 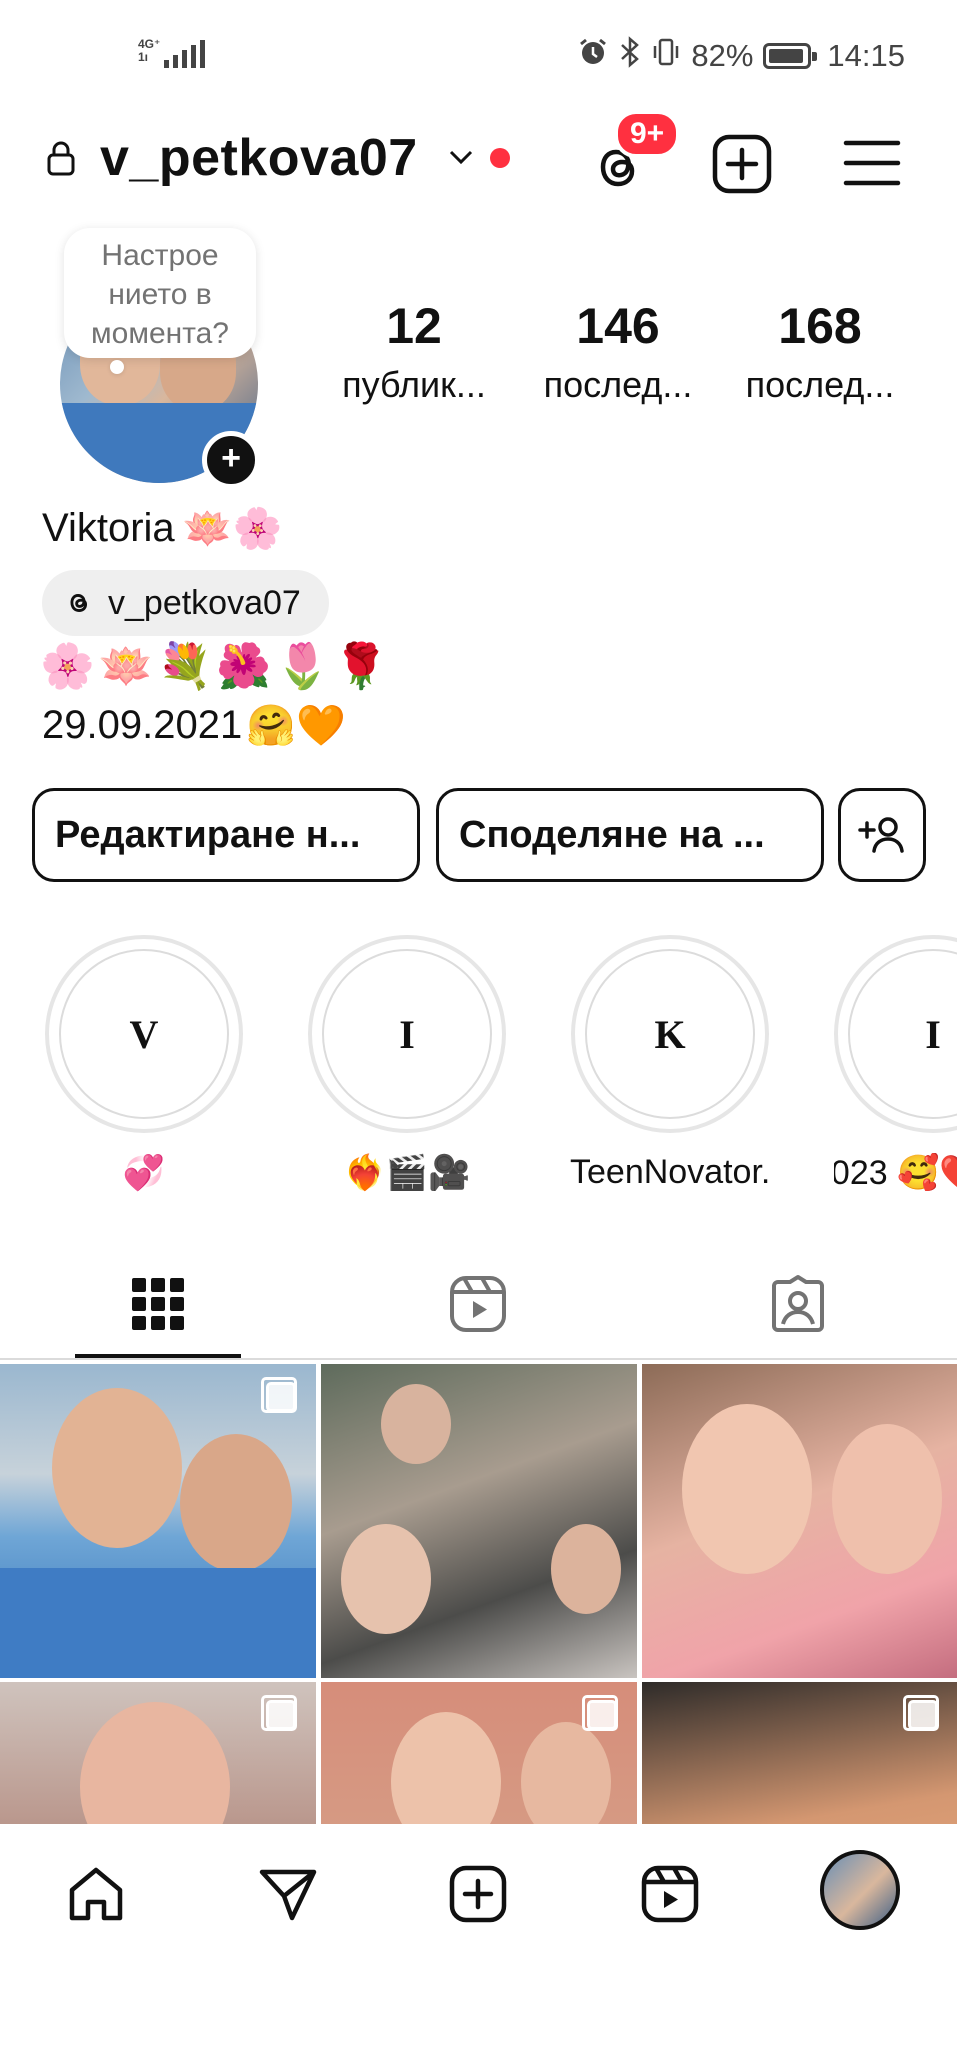 What do you see at coordinates (79, 603) in the screenshot?
I see `threads-icon` at bounding box center [79, 603].